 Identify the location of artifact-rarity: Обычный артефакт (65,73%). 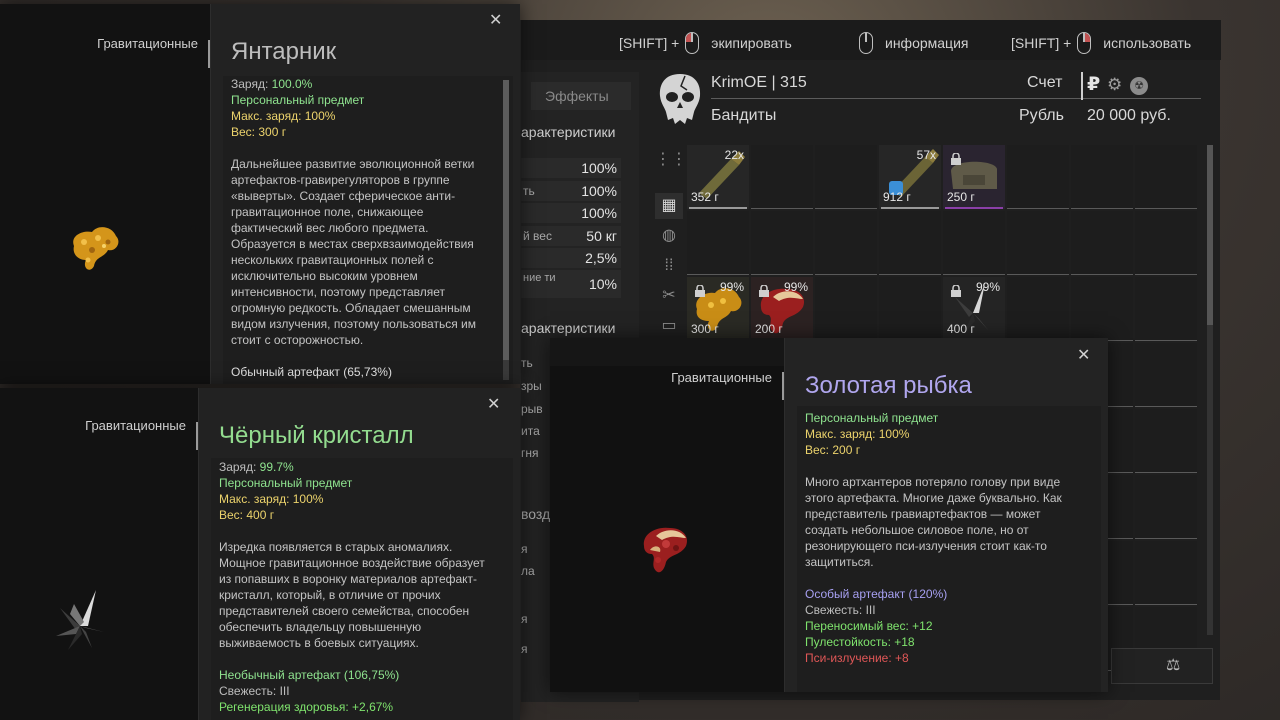
(311, 372).